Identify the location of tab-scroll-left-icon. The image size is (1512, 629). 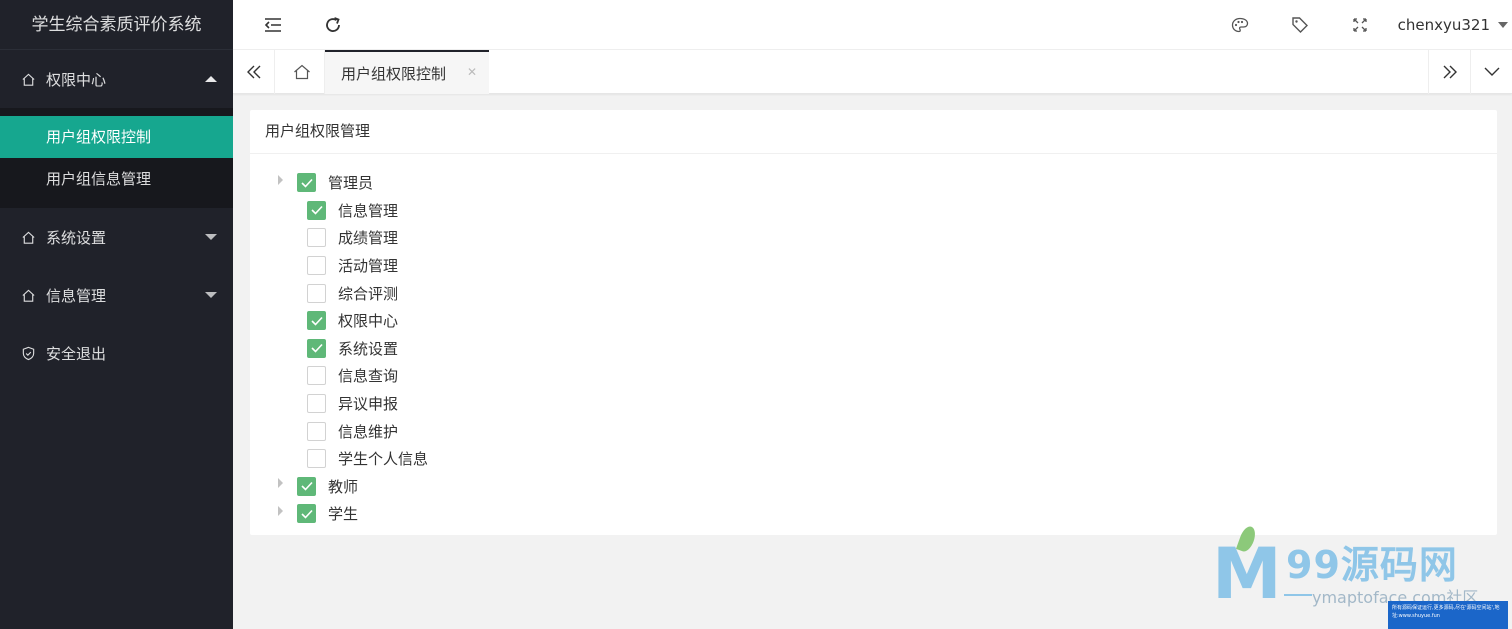
(254, 72).